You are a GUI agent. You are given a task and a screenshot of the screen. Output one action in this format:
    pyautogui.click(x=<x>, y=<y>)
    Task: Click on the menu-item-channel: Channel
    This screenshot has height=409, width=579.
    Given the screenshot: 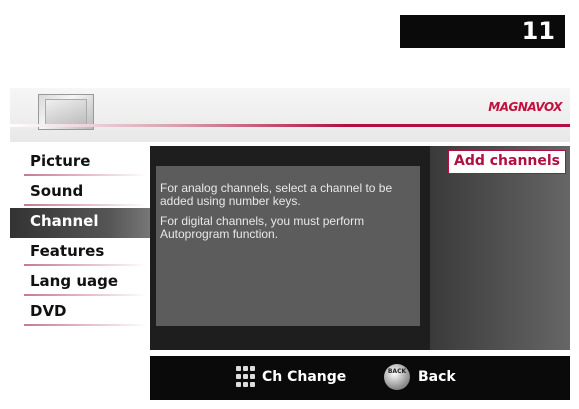 What is the action you would take?
    pyautogui.click(x=80, y=223)
    